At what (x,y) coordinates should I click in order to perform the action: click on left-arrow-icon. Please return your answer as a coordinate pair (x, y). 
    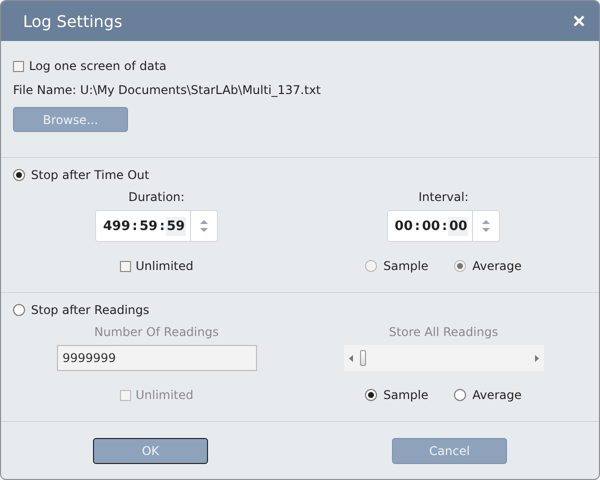
    Looking at the image, I should click on (350, 358).